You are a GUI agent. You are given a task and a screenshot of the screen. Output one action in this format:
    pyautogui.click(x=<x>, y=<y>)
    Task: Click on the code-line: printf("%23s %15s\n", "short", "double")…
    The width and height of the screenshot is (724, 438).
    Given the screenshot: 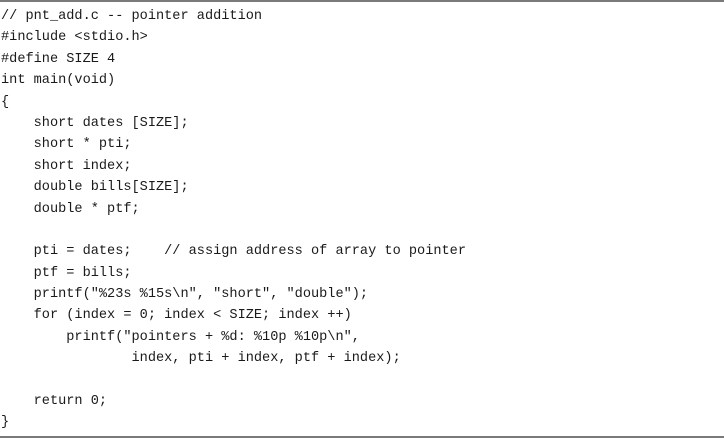 What is the action you would take?
    pyautogui.click(x=185, y=295)
    